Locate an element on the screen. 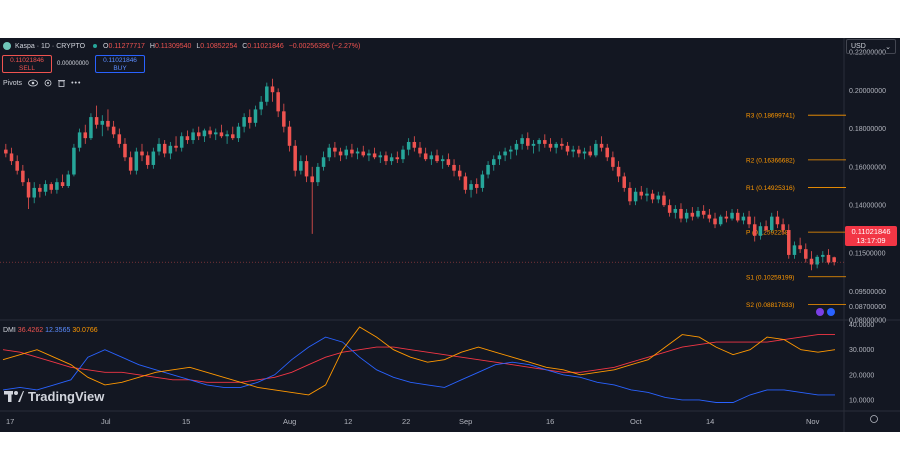 The height and width of the screenshot is (471, 900). bar-countdown: 13:17:09 is located at coordinates (871, 240).